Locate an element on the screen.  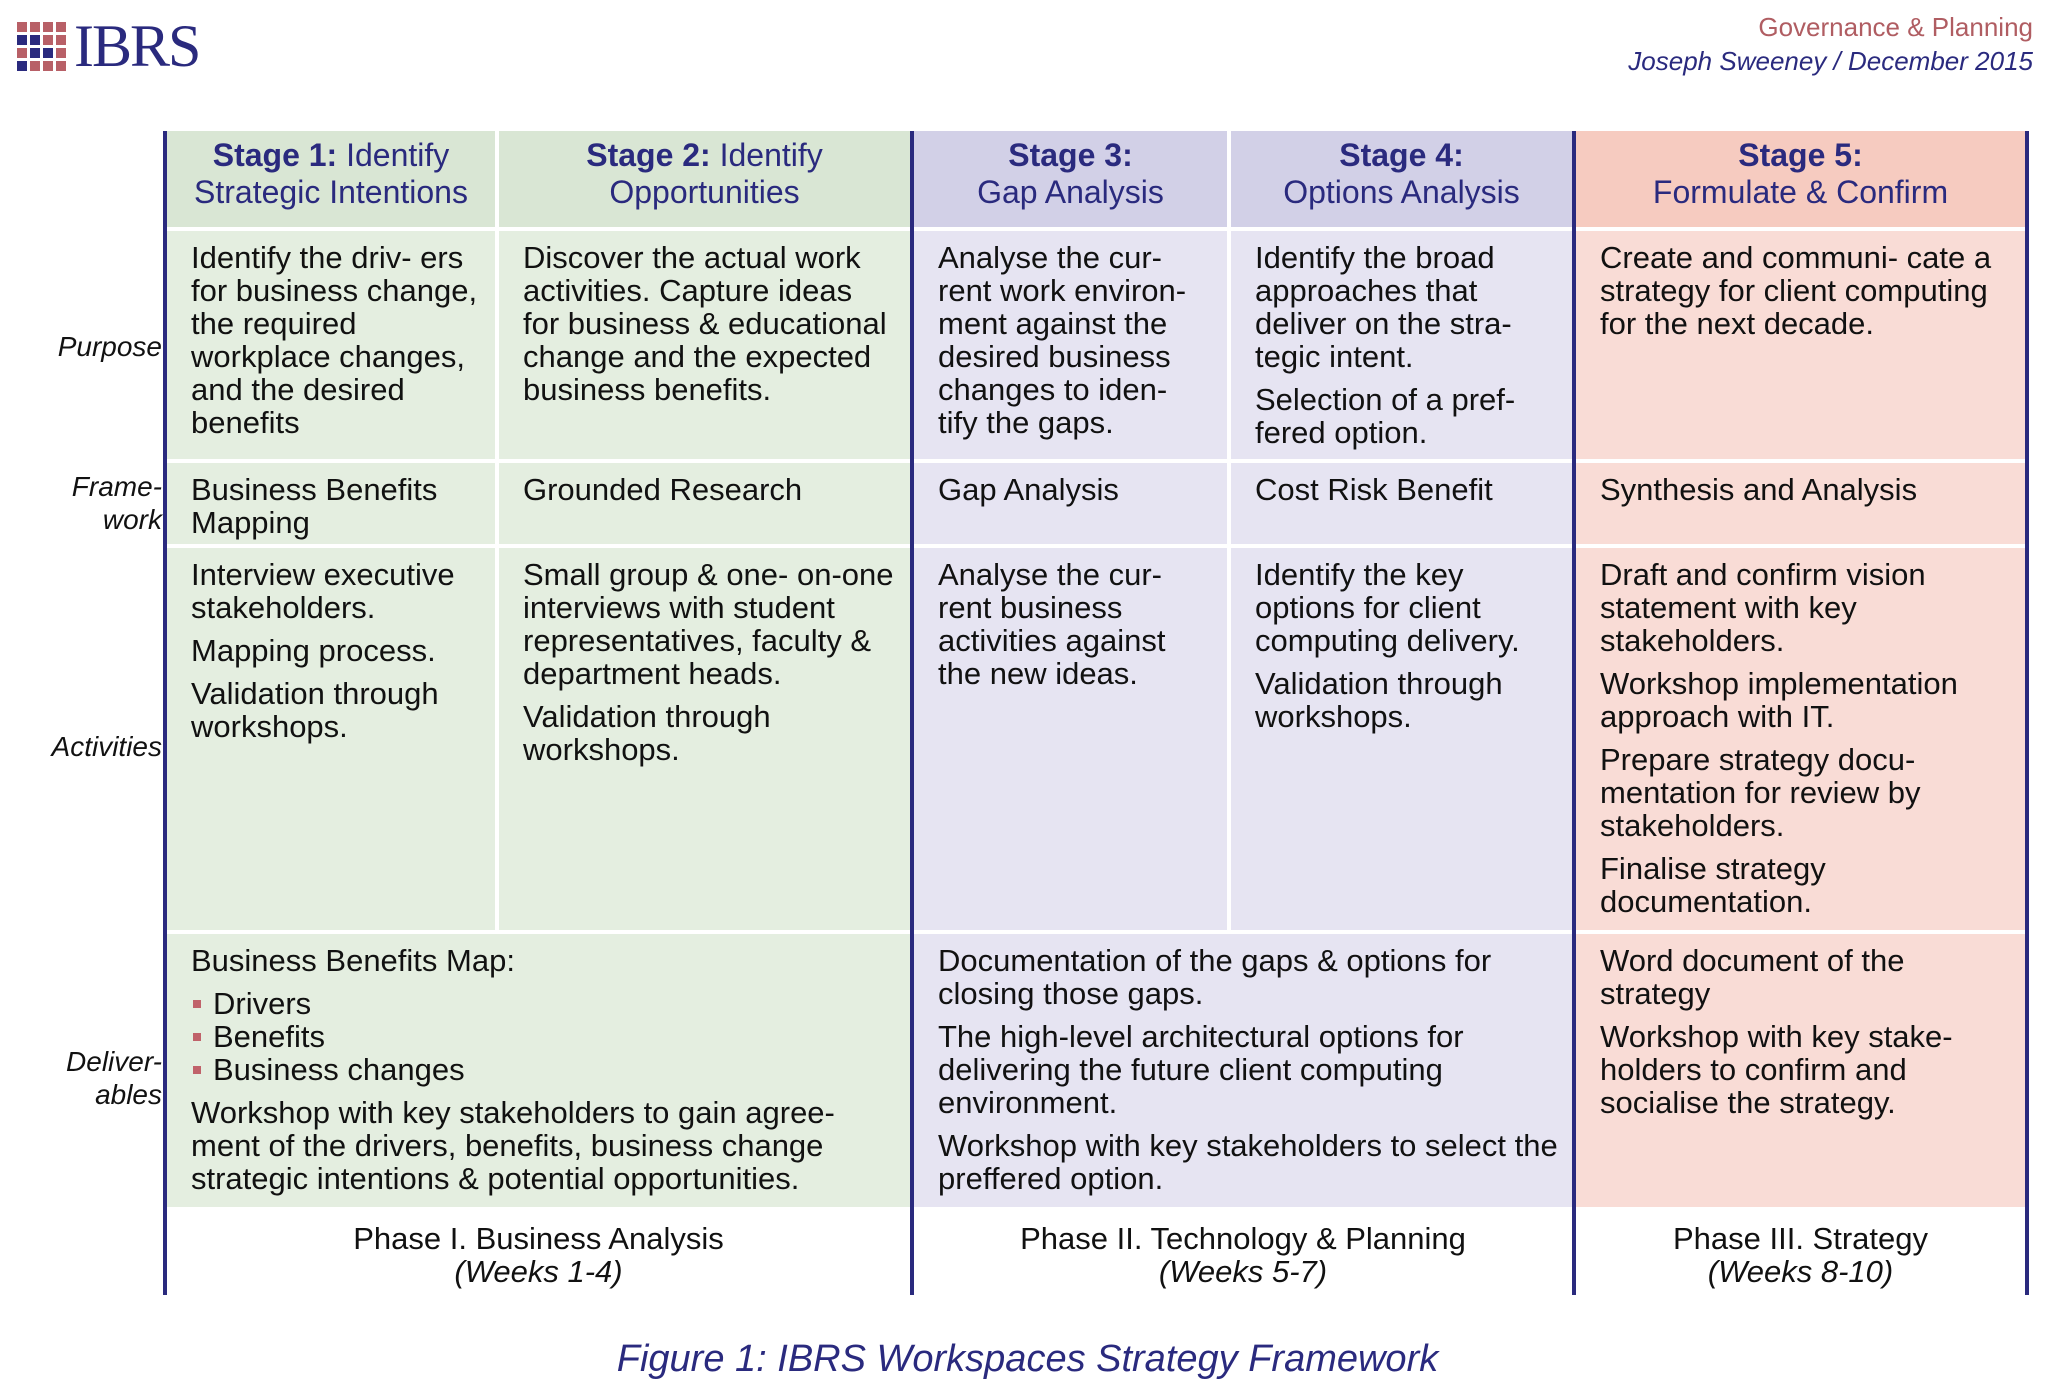
phase-weeks: (Weeks 5-7) is located at coordinates (1243, 1271).